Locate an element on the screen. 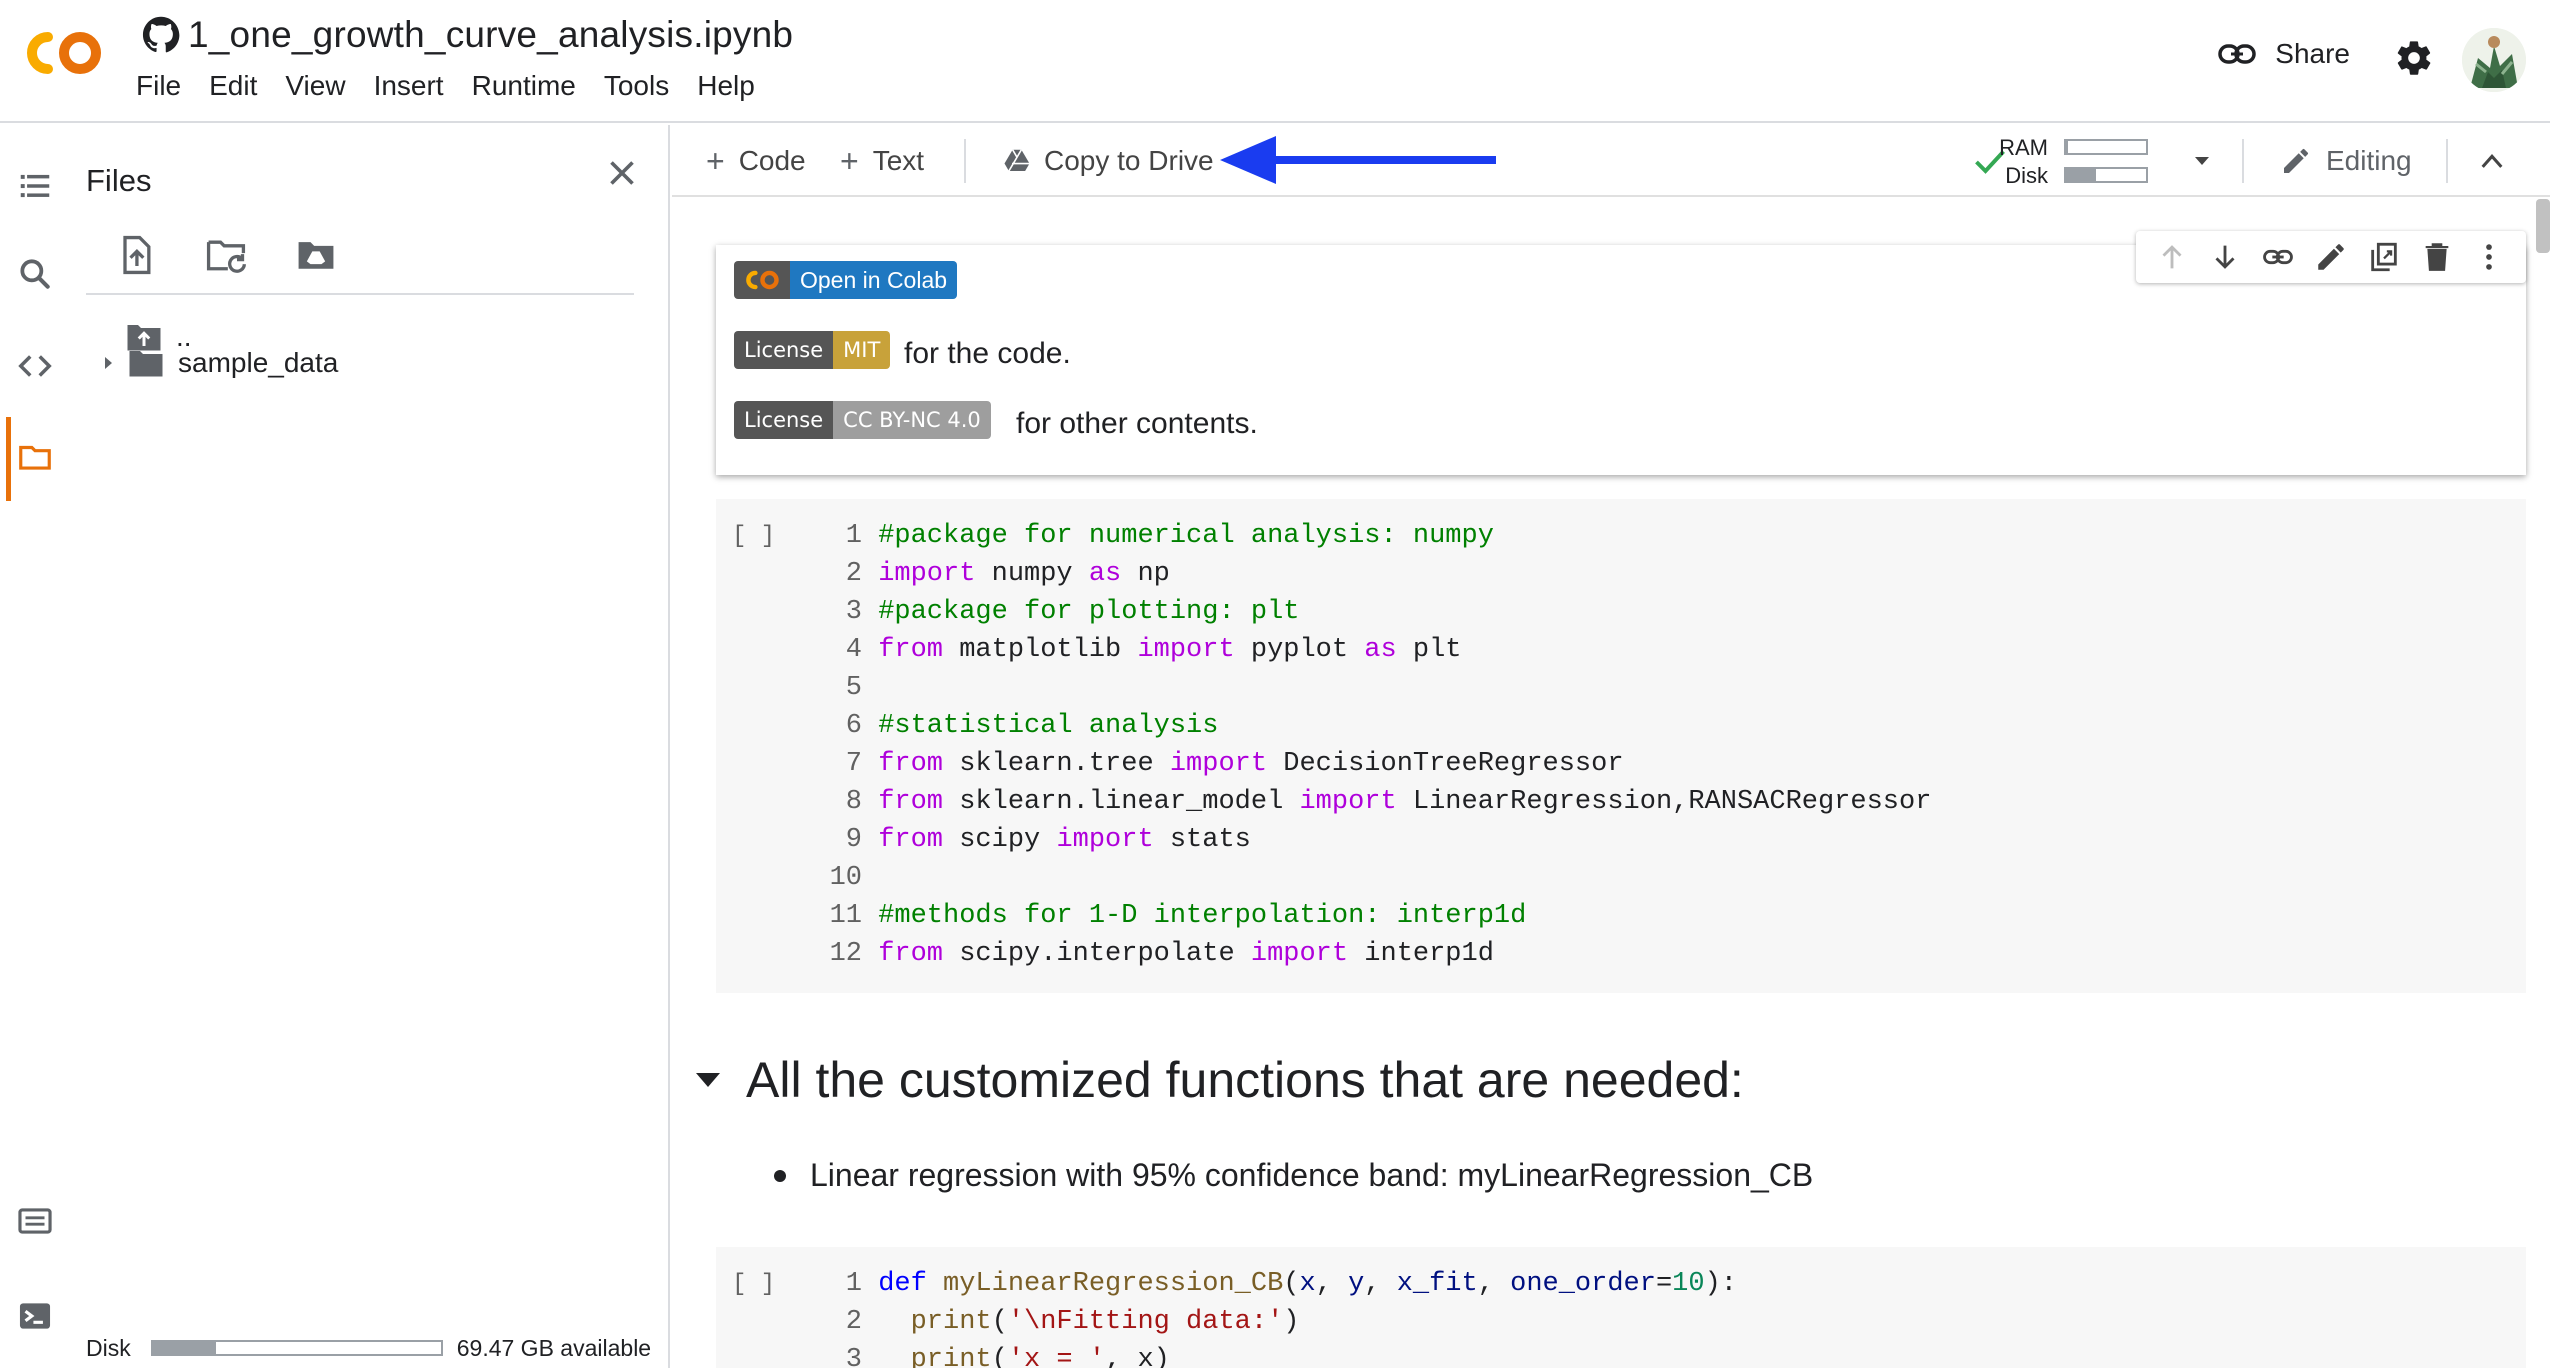 This screenshot has height=1368, width=2550. mirror-cell-icon is located at coordinates (2384, 257).